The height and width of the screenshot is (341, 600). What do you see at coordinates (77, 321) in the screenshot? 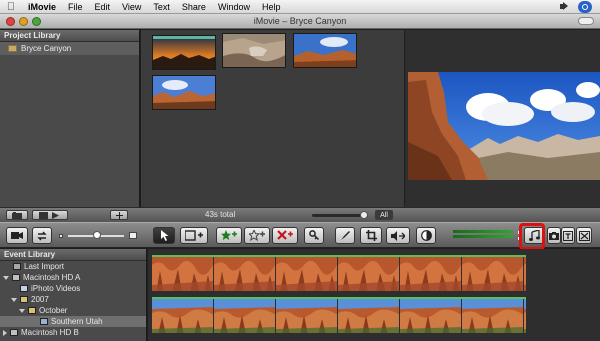
I see `event-item-label: Southern Utah` at bounding box center [77, 321].